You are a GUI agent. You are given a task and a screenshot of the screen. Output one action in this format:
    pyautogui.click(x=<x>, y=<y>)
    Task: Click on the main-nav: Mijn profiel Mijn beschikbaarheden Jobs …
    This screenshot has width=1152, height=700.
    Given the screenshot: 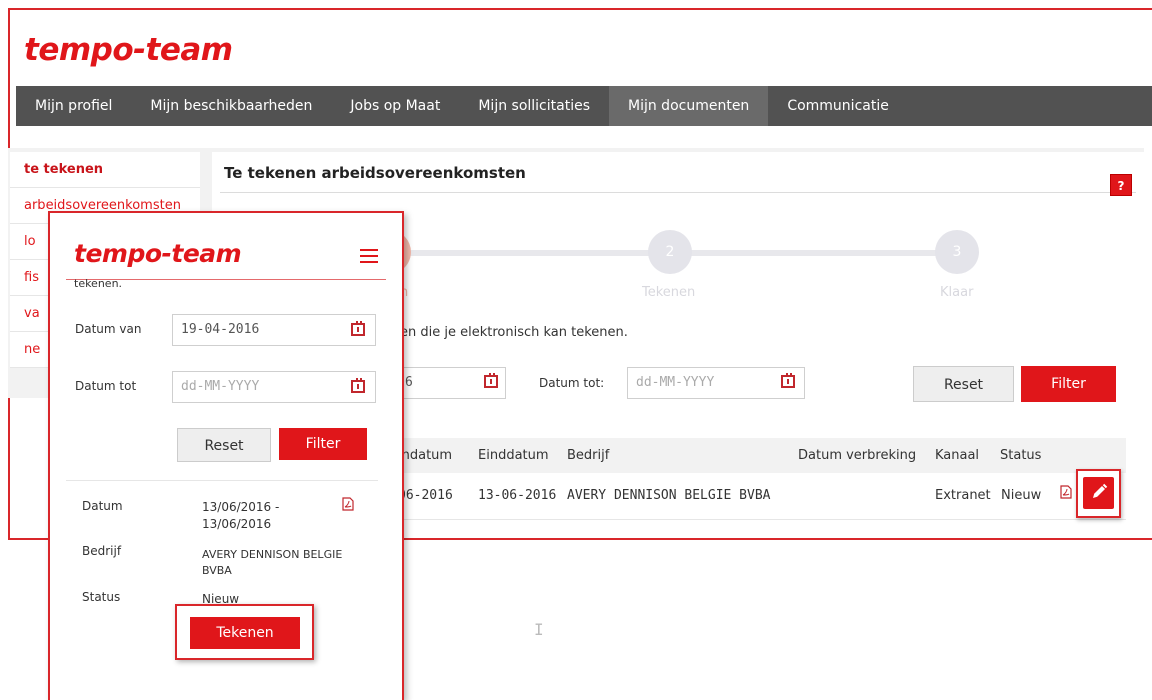 What is the action you would take?
    pyautogui.click(x=584, y=106)
    